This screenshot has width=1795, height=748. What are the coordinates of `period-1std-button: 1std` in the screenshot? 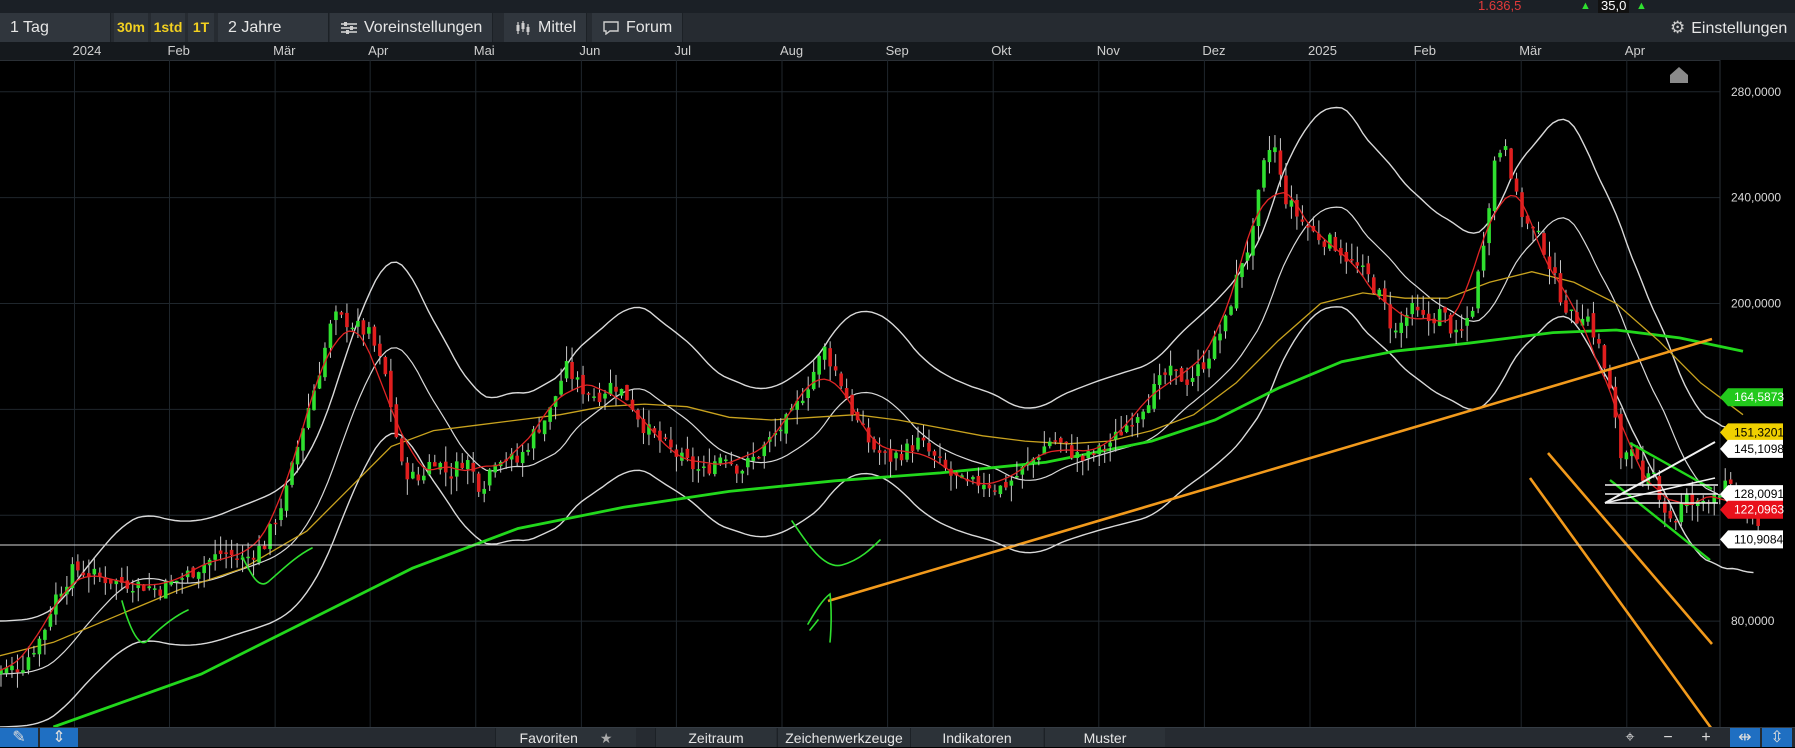 It's located at (168, 27).